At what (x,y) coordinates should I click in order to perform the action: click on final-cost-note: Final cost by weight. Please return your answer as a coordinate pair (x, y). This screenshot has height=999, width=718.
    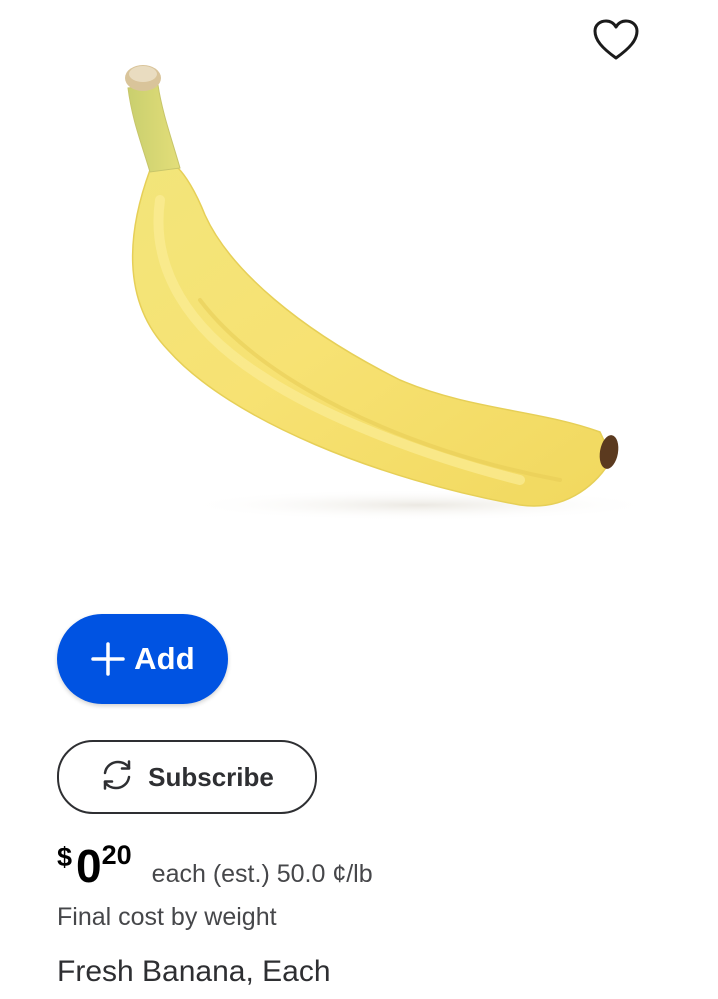
    Looking at the image, I should click on (167, 917).